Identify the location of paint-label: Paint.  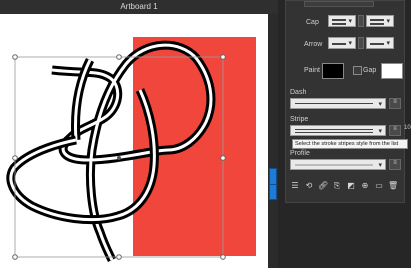
(312, 70).